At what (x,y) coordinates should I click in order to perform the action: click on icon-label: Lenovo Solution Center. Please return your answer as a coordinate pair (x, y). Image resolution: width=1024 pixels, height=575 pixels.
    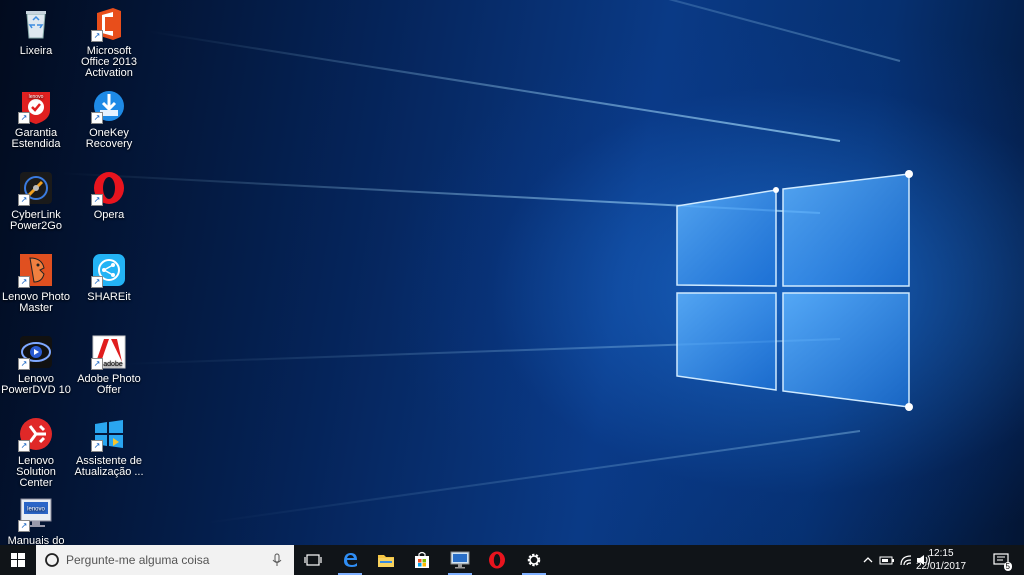
    Looking at the image, I should click on (36, 472).